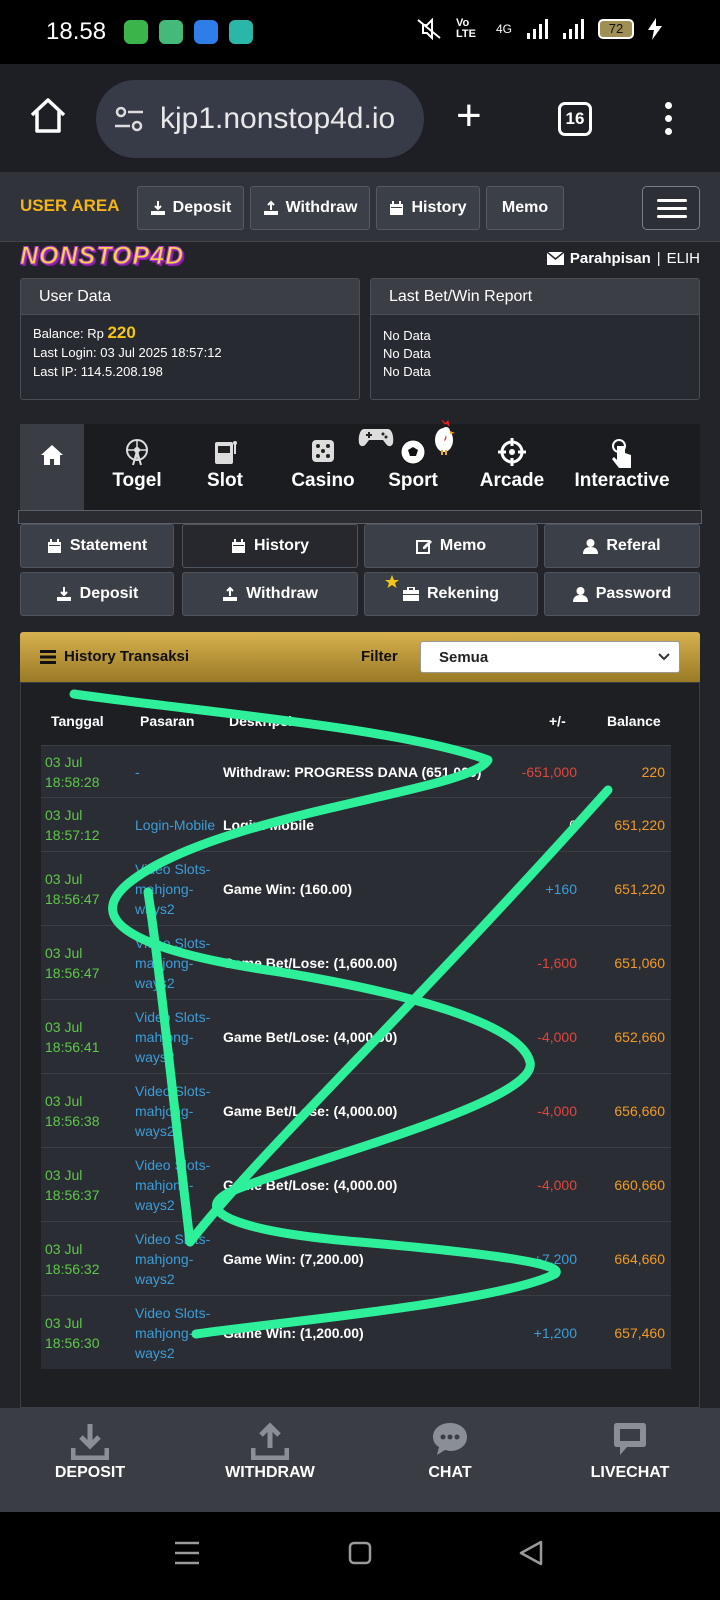 Image resolution: width=720 pixels, height=1600 pixels. Describe the element at coordinates (310, 208) in the screenshot. I see `top-withdraw-button: Withdraw` at that location.